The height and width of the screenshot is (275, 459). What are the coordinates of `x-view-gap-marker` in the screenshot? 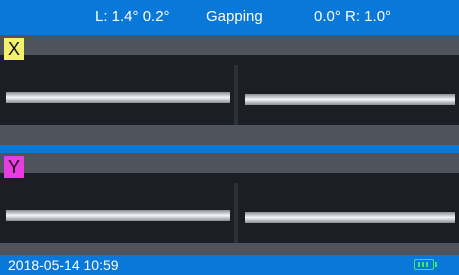 It's located at (236, 95).